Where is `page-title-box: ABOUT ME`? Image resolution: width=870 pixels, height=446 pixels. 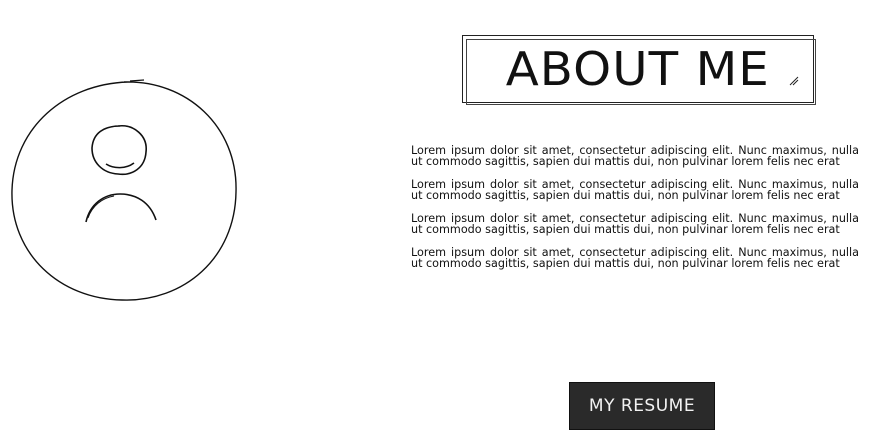
page-title-box: ABOUT ME is located at coordinates (639, 70).